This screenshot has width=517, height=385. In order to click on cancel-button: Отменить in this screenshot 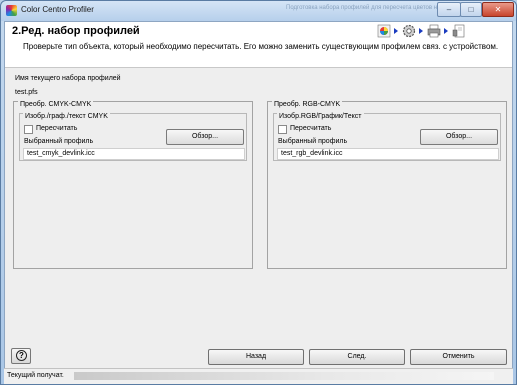, I will do `click(458, 357)`.